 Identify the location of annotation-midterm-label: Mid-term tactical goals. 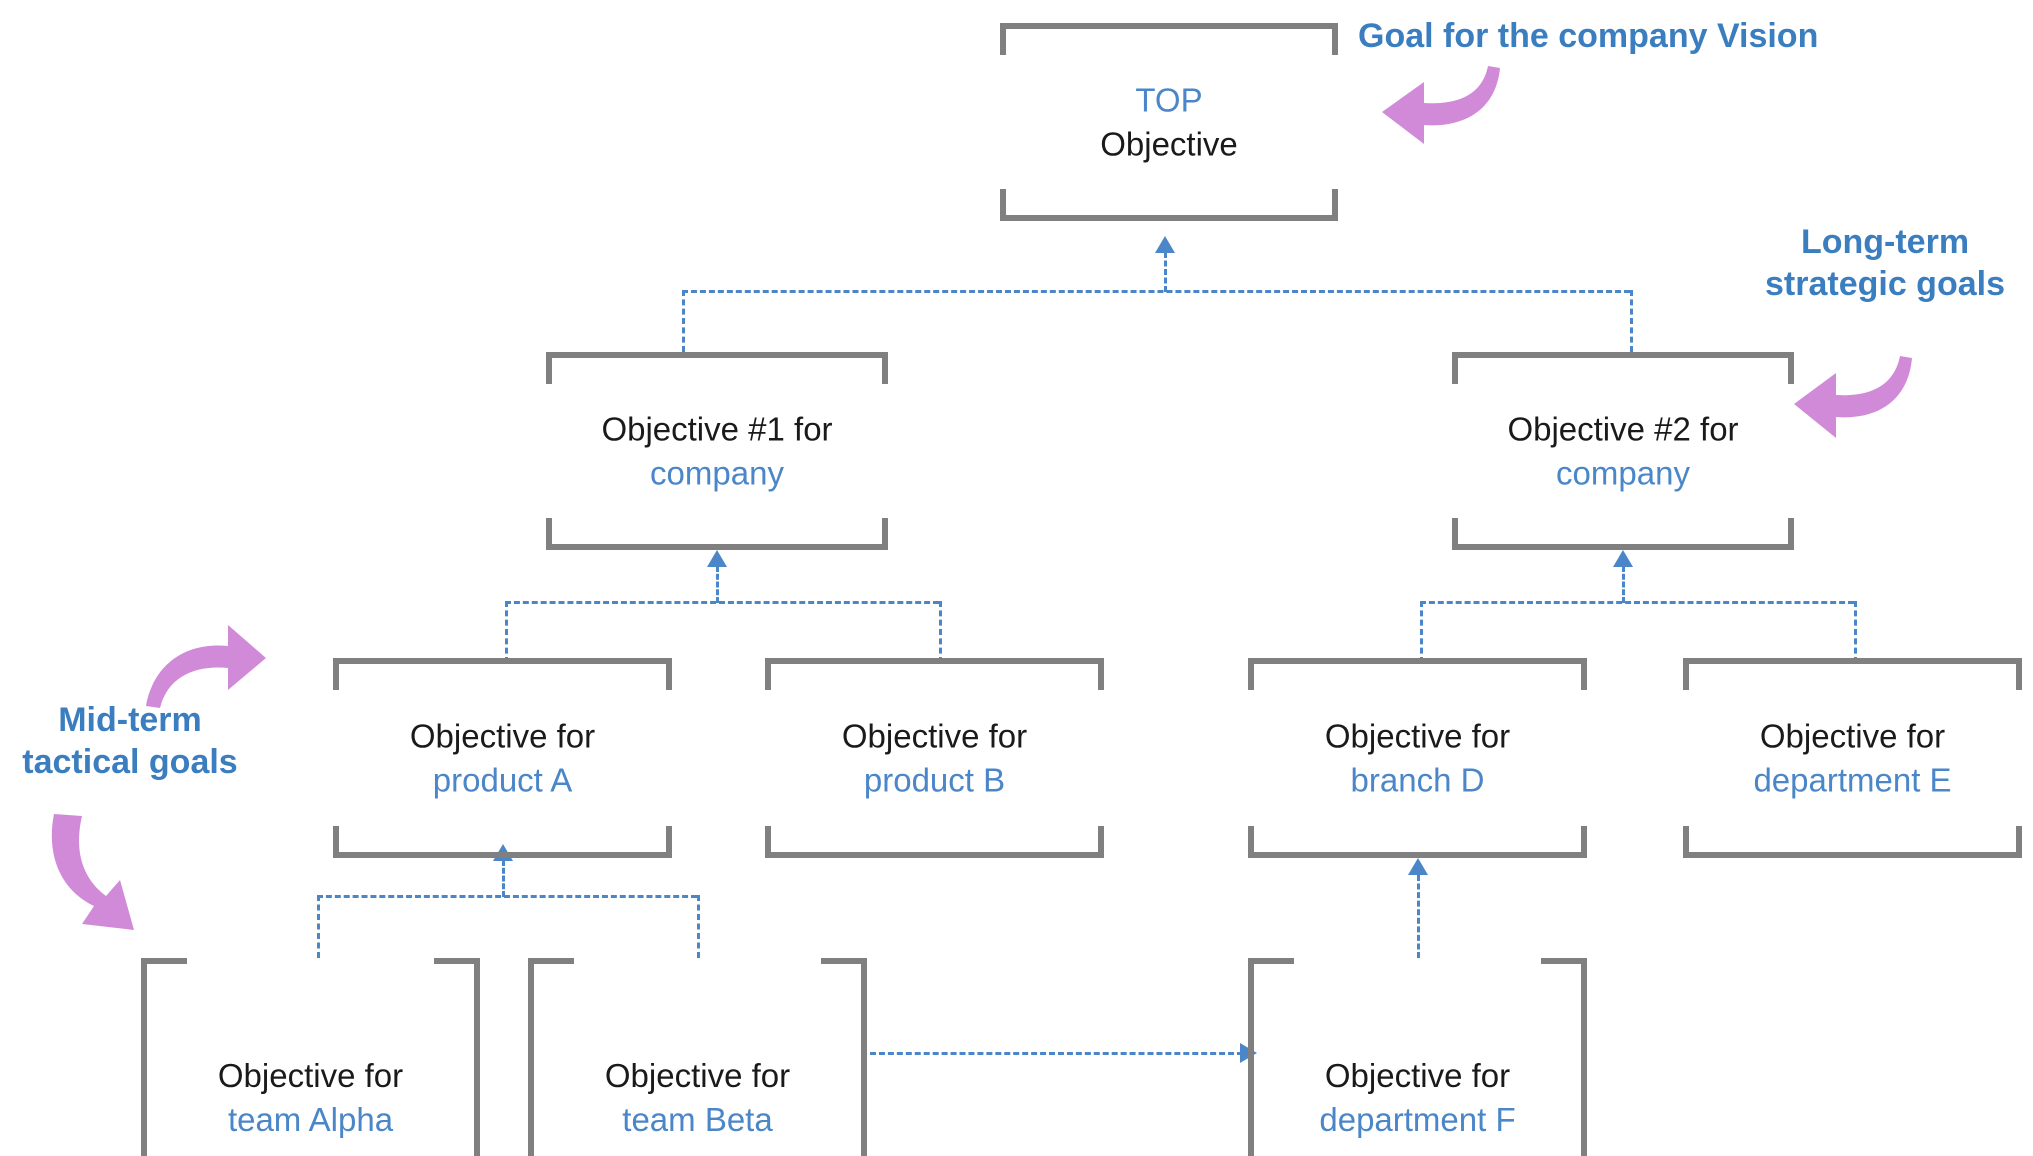
(130, 741).